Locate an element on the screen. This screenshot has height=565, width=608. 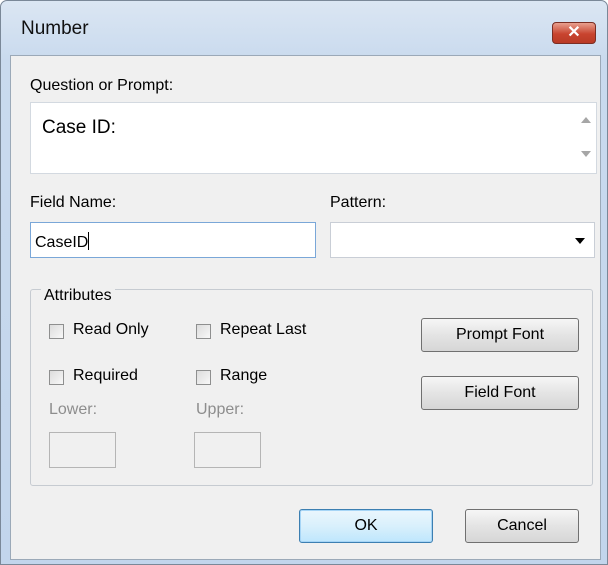
repeat-last-label: Repeat Last is located at coordinates (263, 330).